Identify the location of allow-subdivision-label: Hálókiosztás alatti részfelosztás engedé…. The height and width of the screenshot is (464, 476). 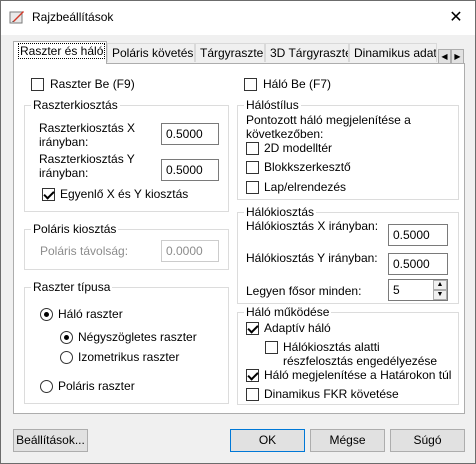
(360, 354).